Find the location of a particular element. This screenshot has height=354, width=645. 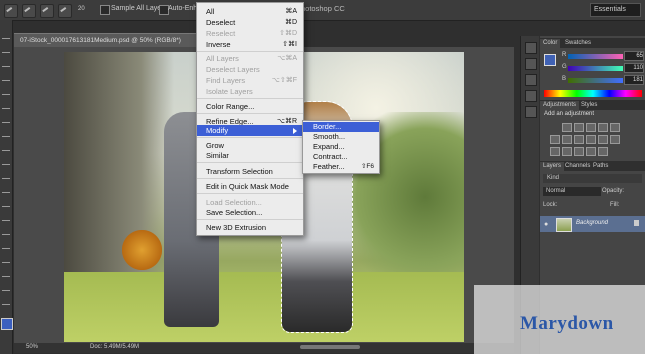

sample-all-layers-checkbox is located at coordinates (105, 10).